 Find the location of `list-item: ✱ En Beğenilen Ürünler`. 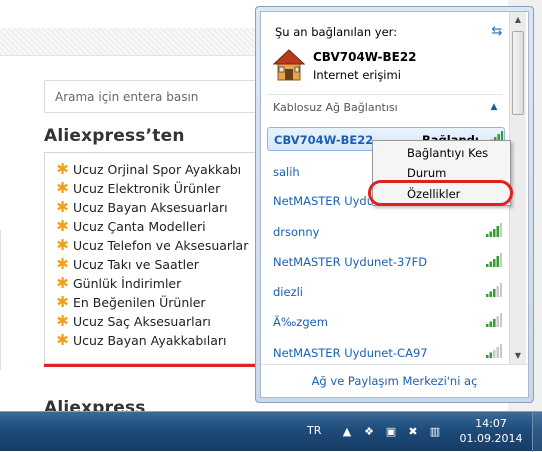

list-item: ✱ En Beğenilen Ürünler is located at coordinates (159, 302).